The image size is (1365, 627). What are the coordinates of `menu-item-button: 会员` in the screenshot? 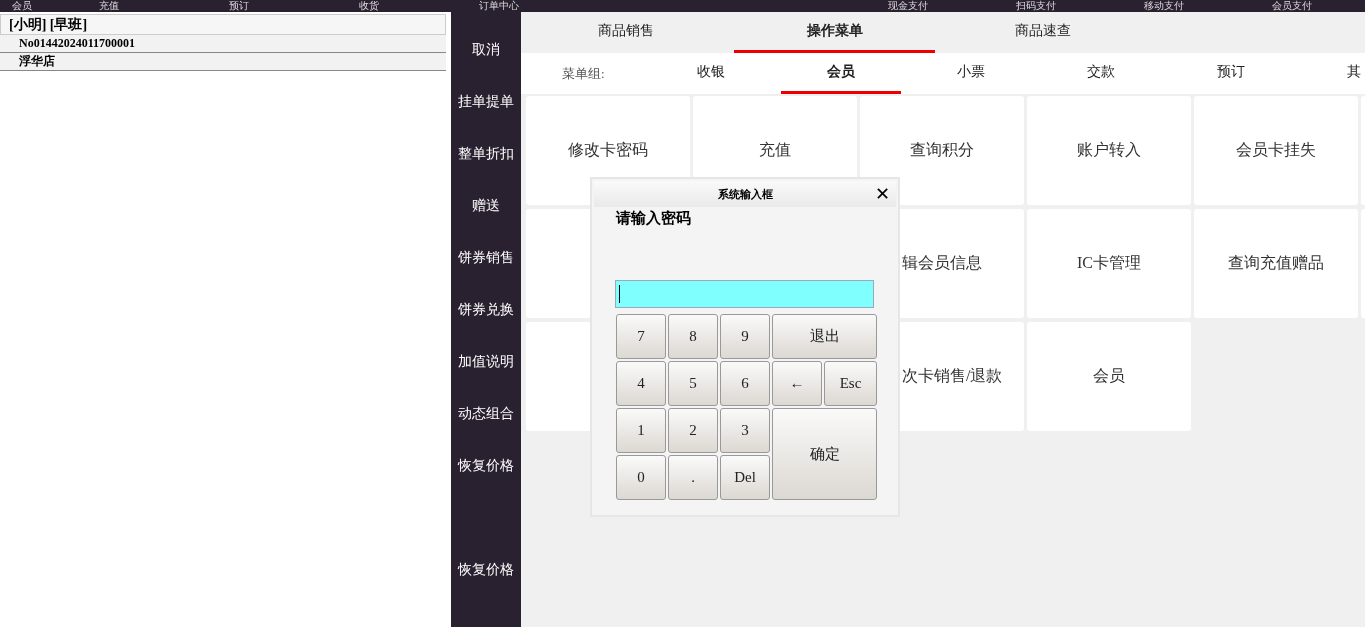 It's located at (1109, 376).